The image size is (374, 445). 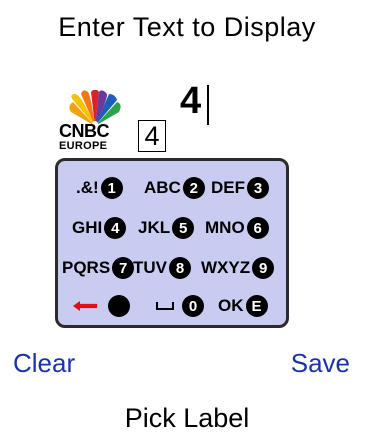 What do you see at coordinates (226, 267) in the screenshot?
I see `key-9-letters: WXYZ` at bounding box center [226, 267].